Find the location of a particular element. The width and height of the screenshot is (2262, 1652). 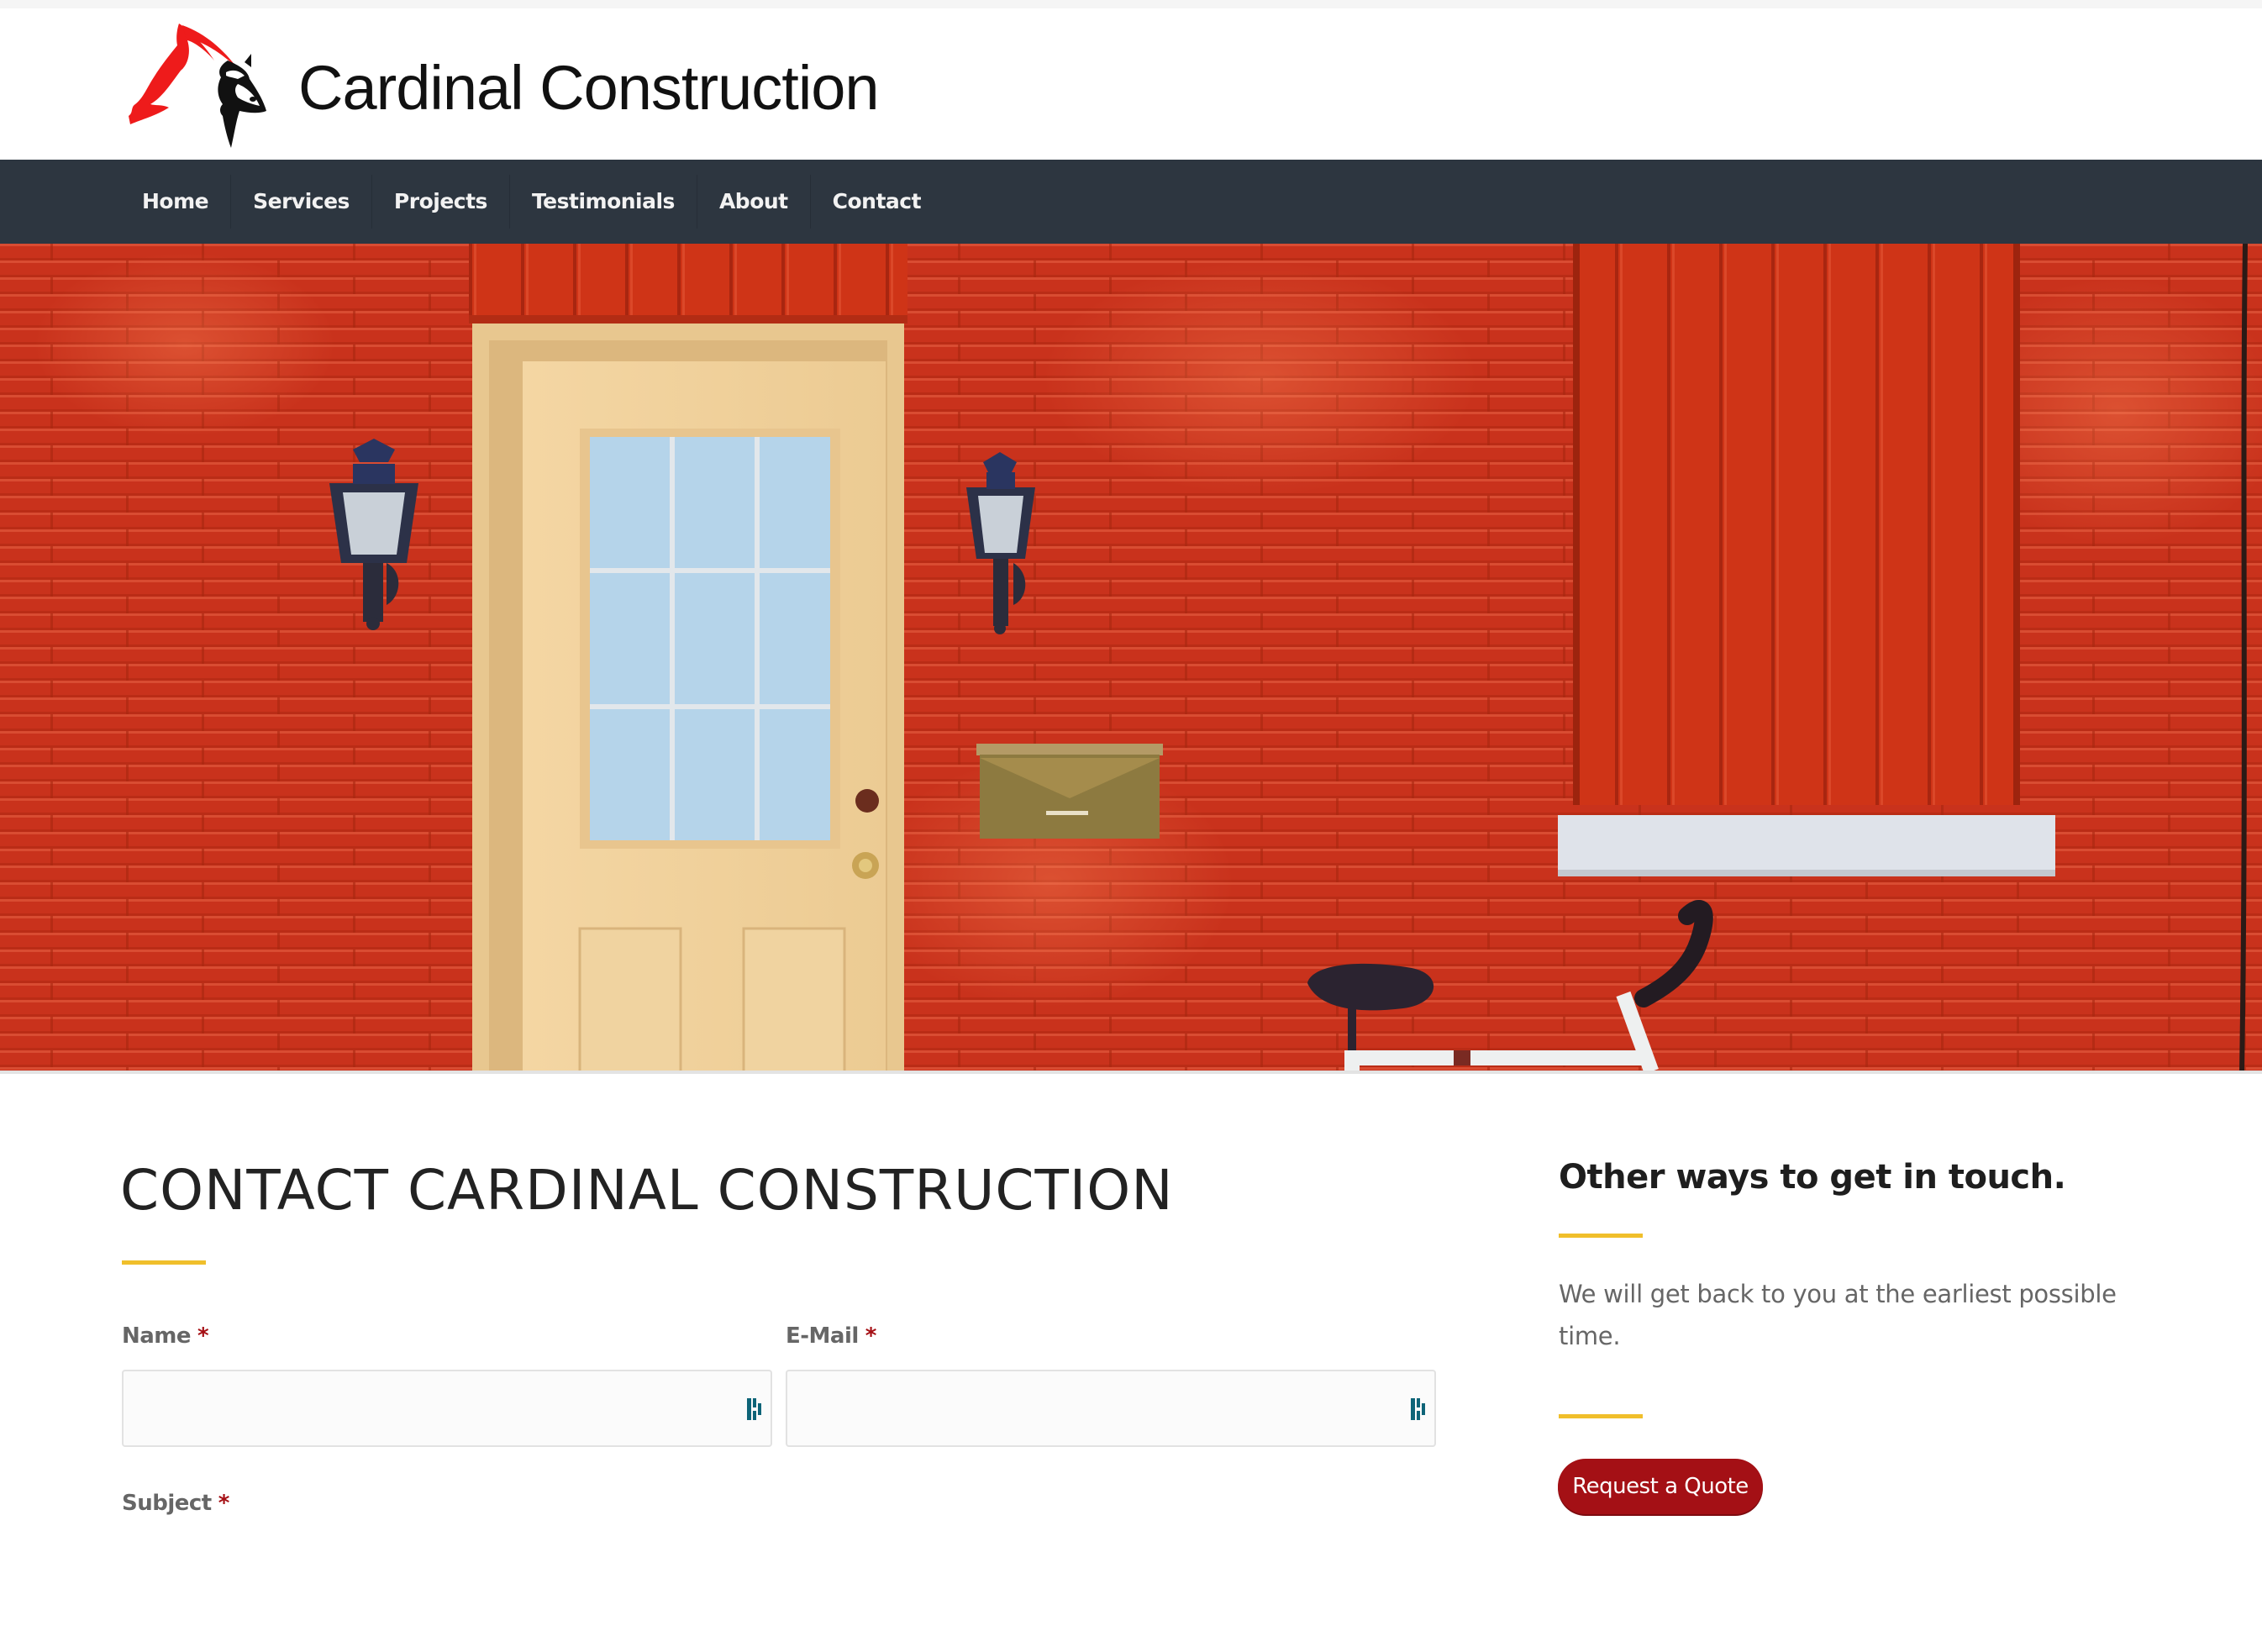

subject-field-label: Subject * is located at coordinates (175, 1504).